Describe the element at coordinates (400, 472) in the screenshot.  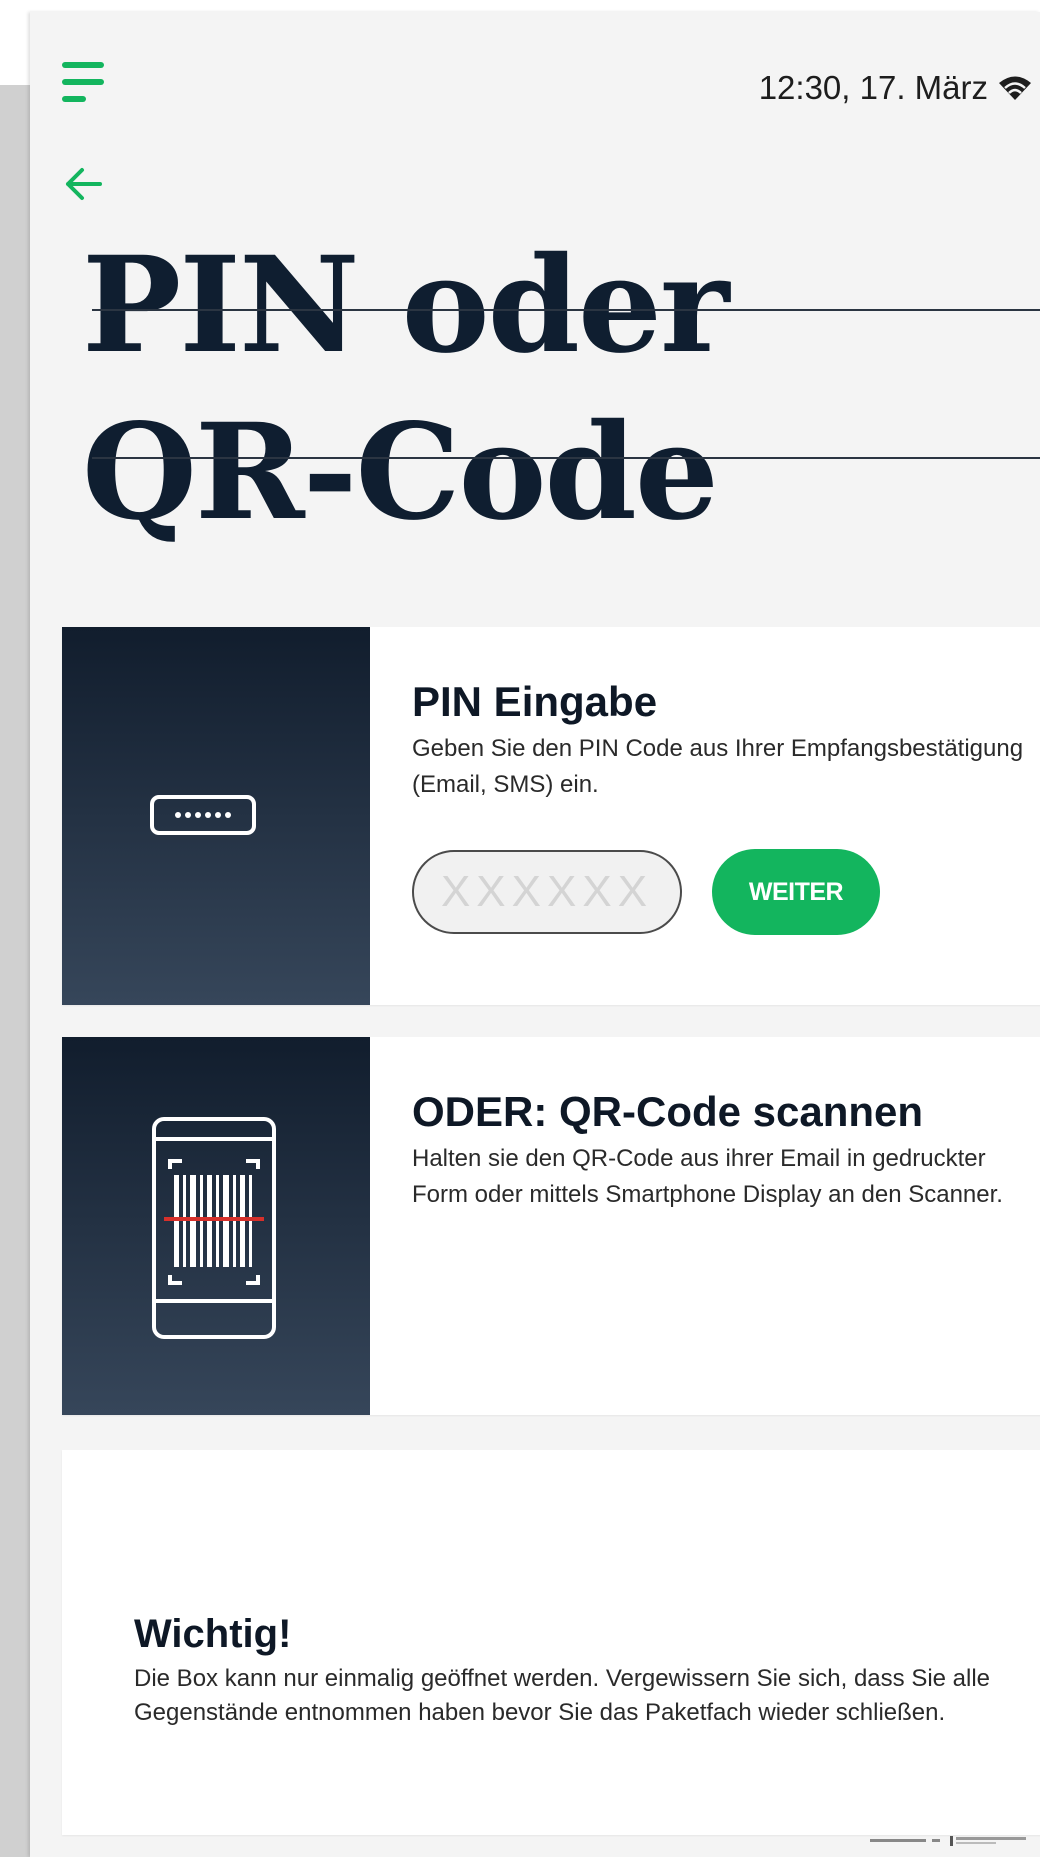
I see `page-title-line-2: QR-Code` at that location.